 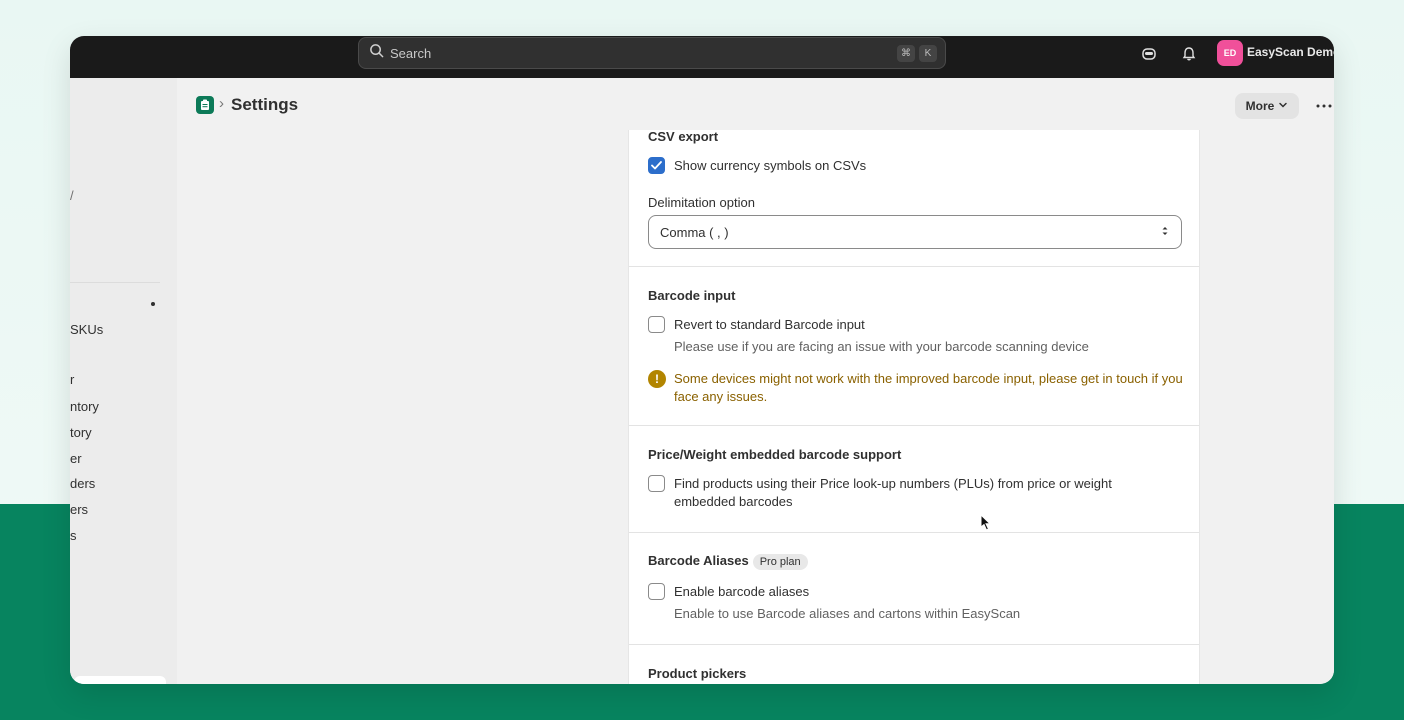 What do you see at coordinates (769, 324) in the screenshot?
I see `standard-barcode-label: Revert to standard Barcode input` at bounding box center [769, 324].